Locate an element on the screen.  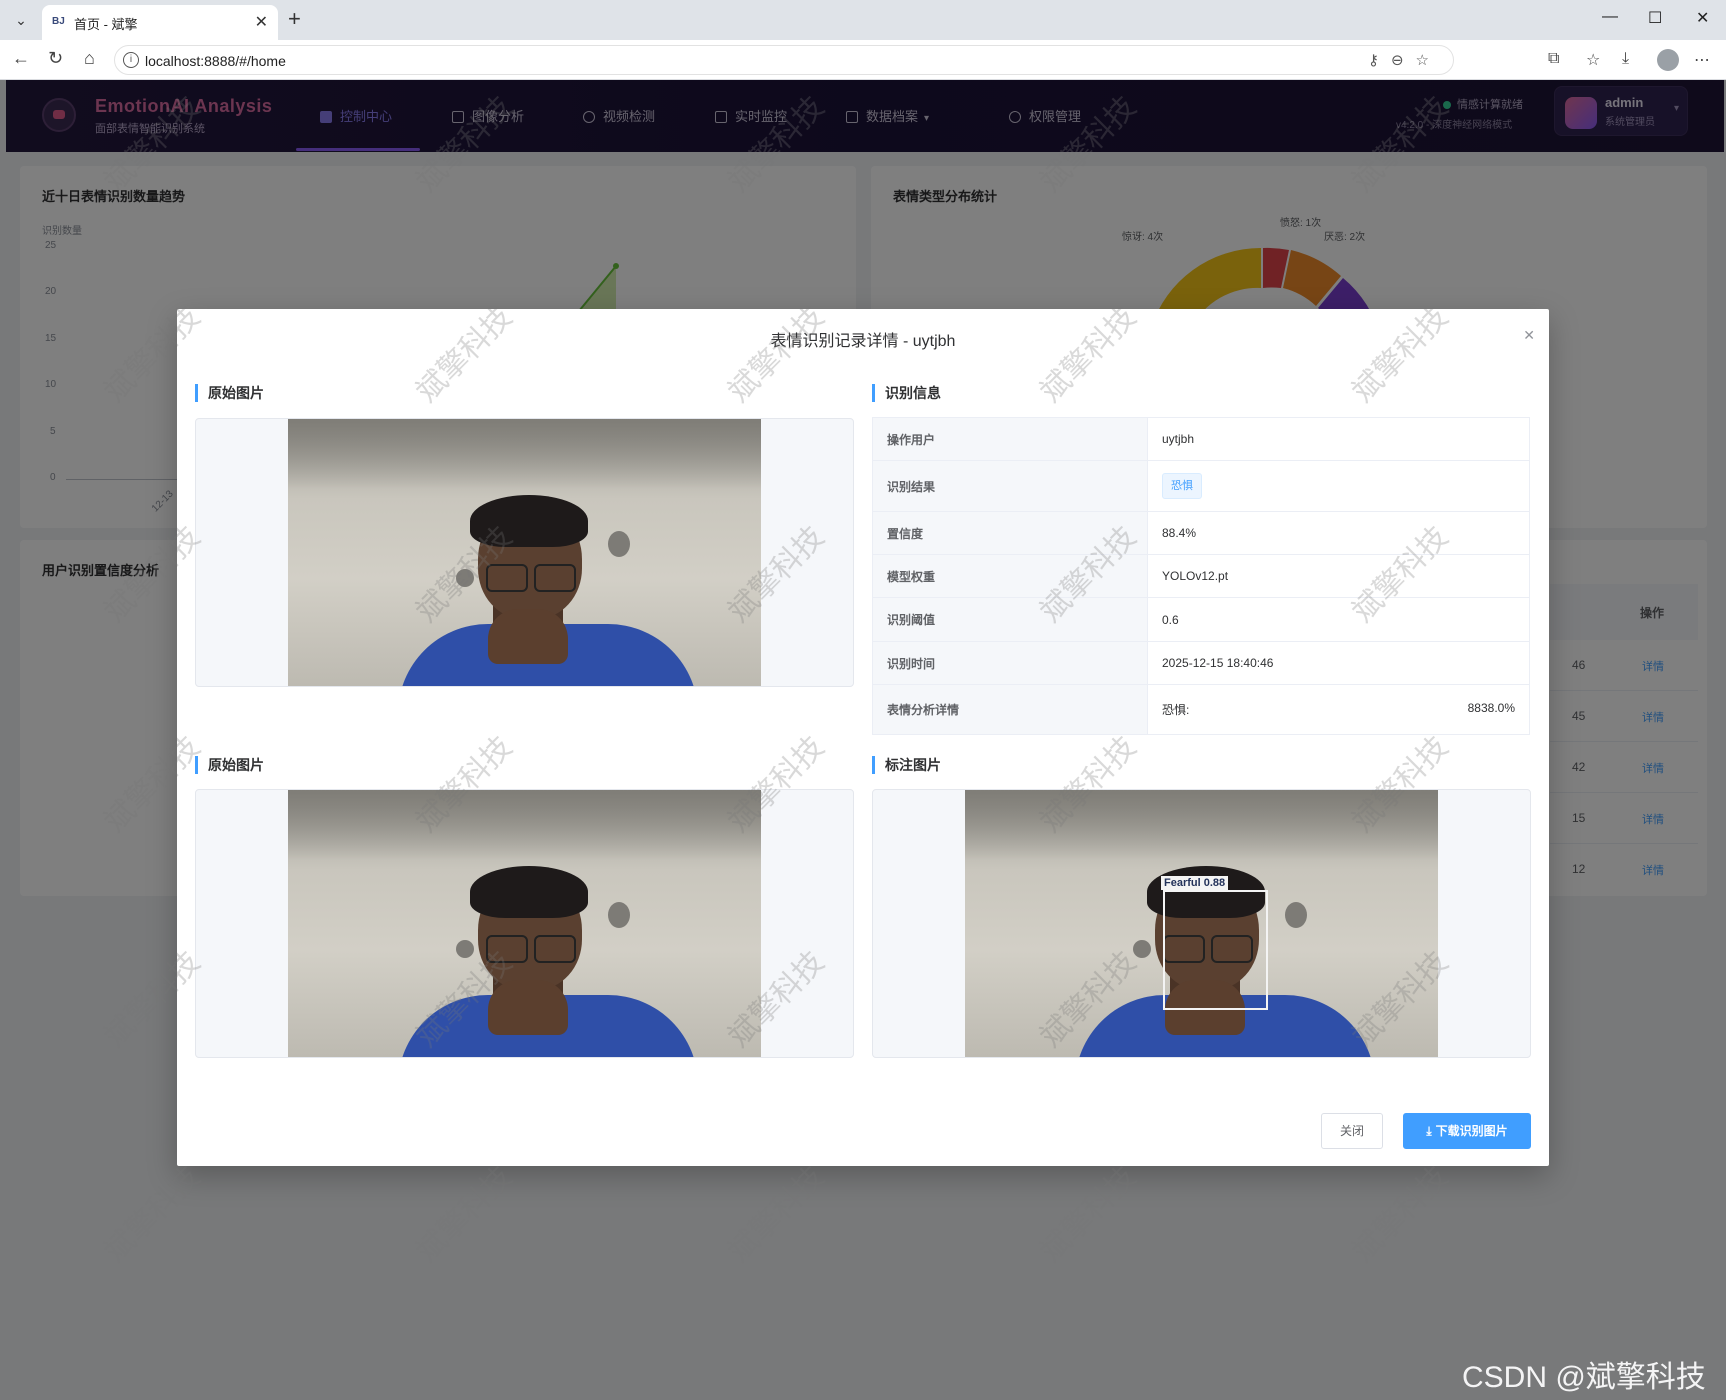
info-key: 置信度 is located at coordinates (1010, 533).